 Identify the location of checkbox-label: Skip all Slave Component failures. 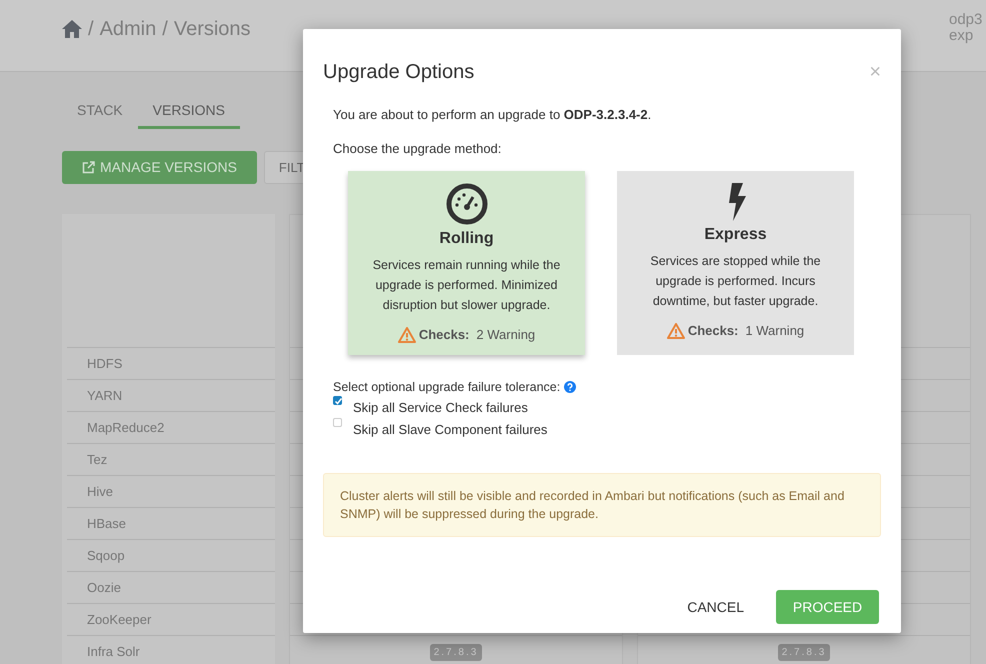
(450, 430).